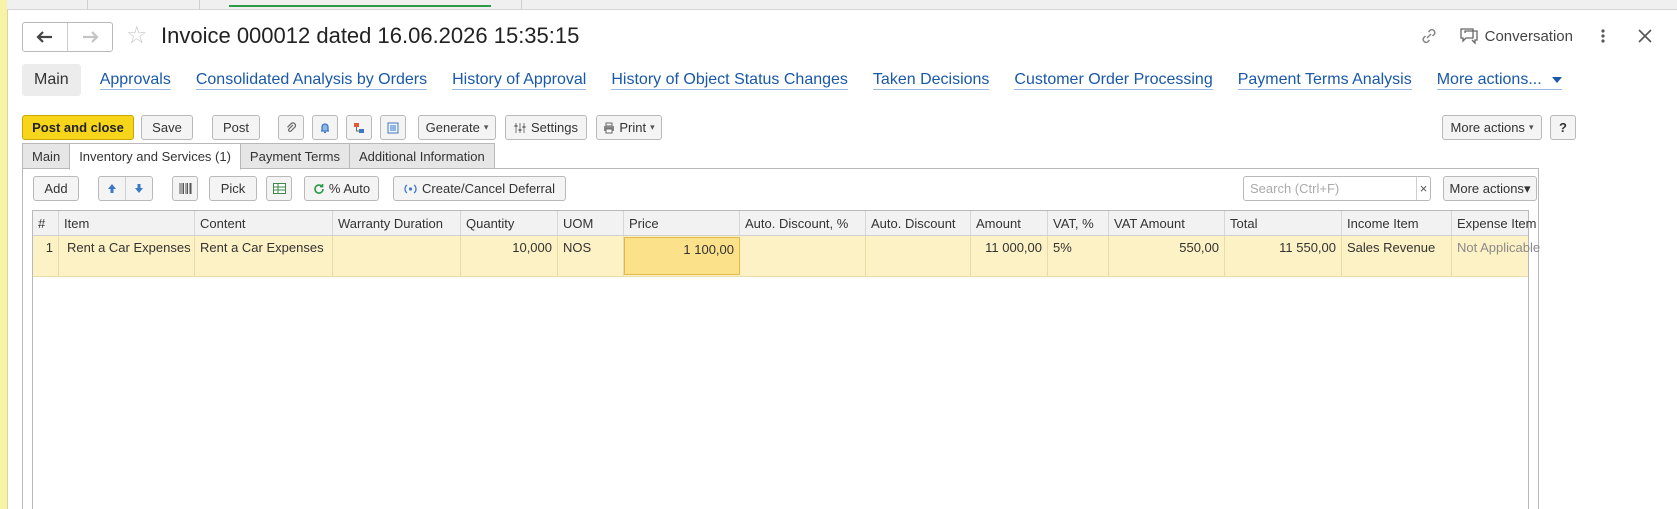 This screenshot has height=509, width=1677. I want to click on column-header-vat-percent: VAT, %, so click(1078, 223).